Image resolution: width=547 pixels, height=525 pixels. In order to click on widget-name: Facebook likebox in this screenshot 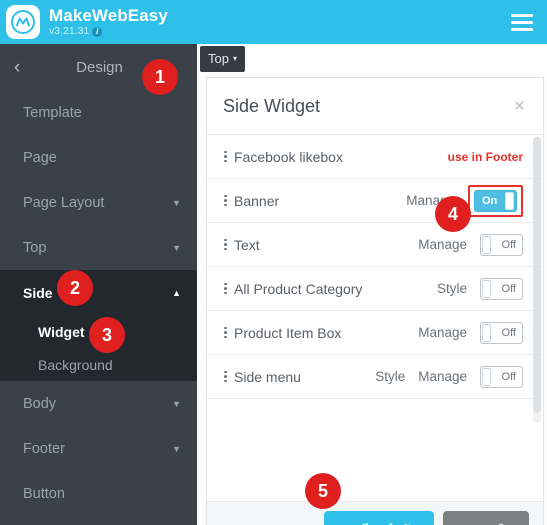, I will do `click(288, 156)`.